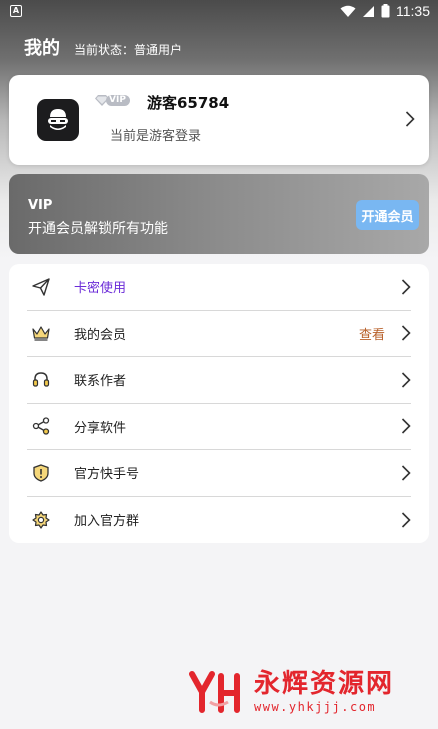 The width and height of the screenshot is (438, 729). I want to click on vip-banner-subtitle: 开通会员解锁所有功能, so click(98, 229).